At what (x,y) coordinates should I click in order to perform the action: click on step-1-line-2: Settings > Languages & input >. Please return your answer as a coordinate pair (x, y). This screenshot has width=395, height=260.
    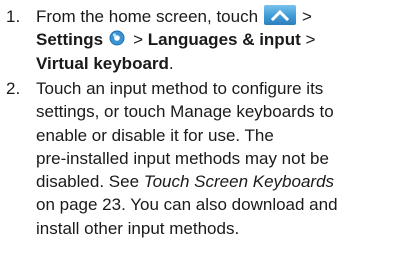
    Looking at the image, I should click on (212, 39).